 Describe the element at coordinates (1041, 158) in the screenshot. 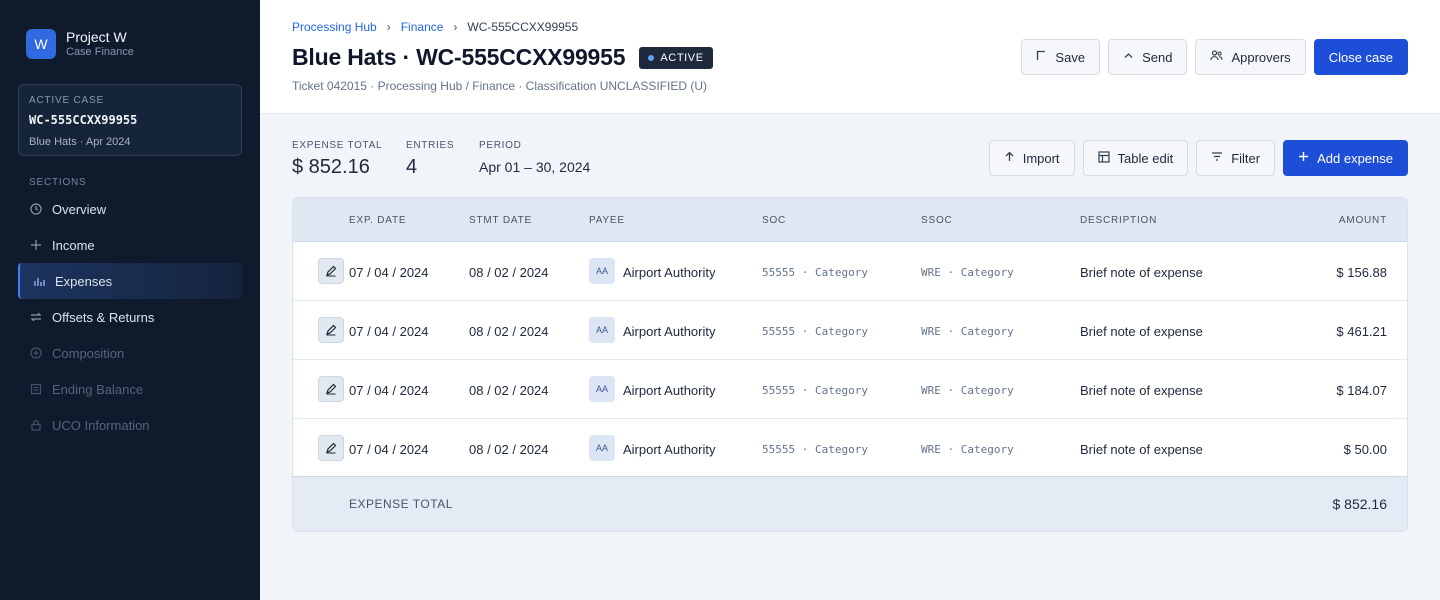

I see `import-button-label: Import` at that location.